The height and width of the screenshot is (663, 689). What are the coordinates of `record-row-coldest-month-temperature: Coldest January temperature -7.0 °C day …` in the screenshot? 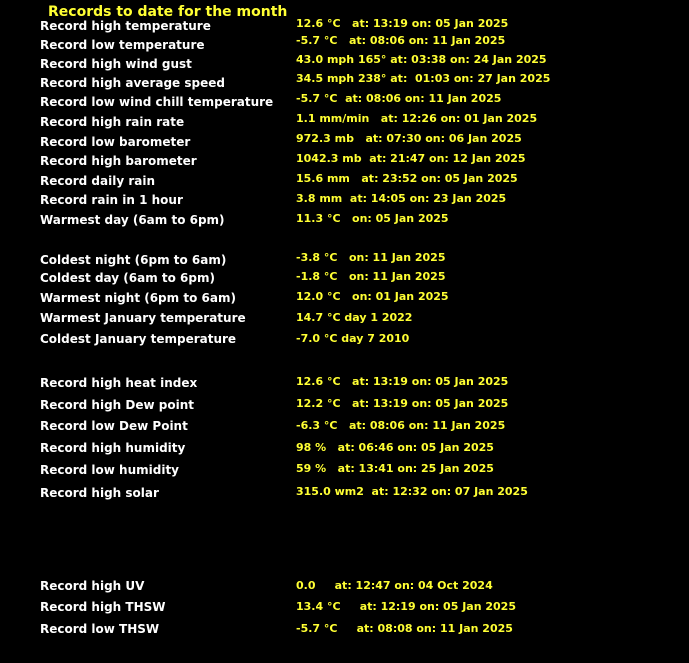 It's located at (344, 341).